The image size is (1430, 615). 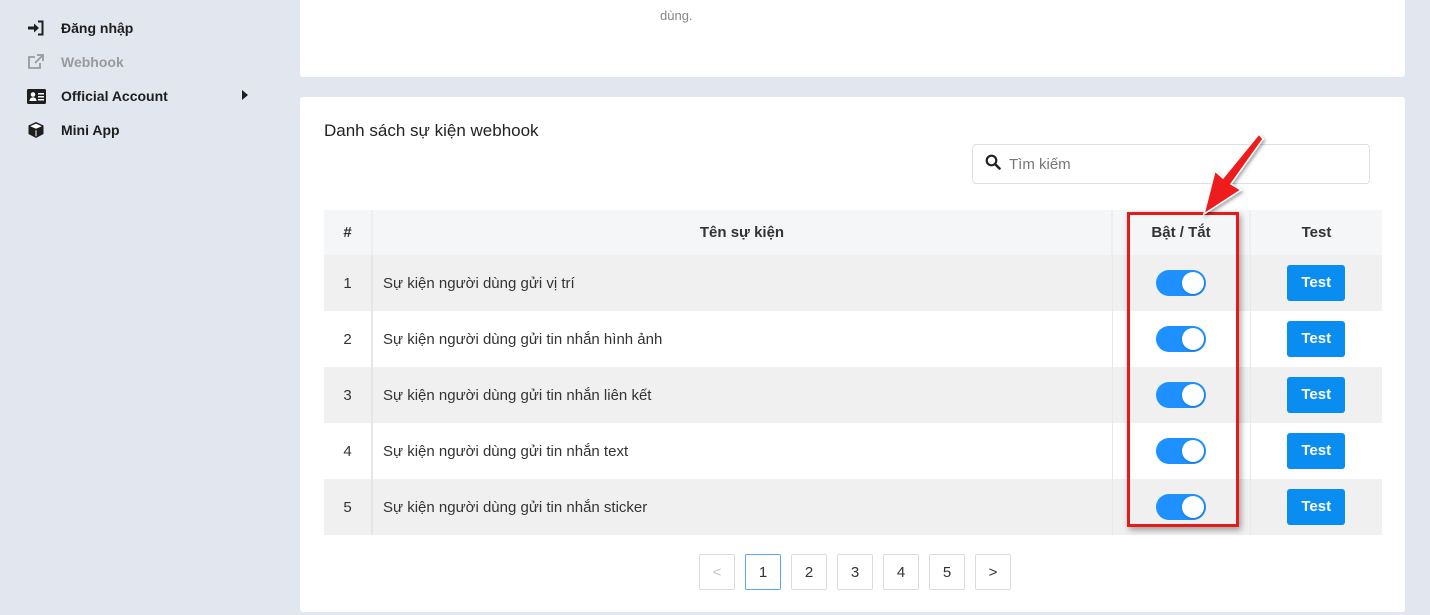 I want to click on section-title: Danh sách sự kiện webhook, so click(x=431, y=130).